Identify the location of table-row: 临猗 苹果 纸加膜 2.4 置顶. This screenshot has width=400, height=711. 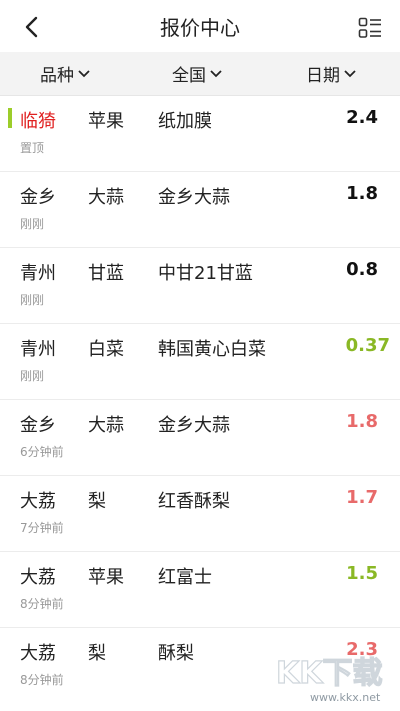
(200, 134).